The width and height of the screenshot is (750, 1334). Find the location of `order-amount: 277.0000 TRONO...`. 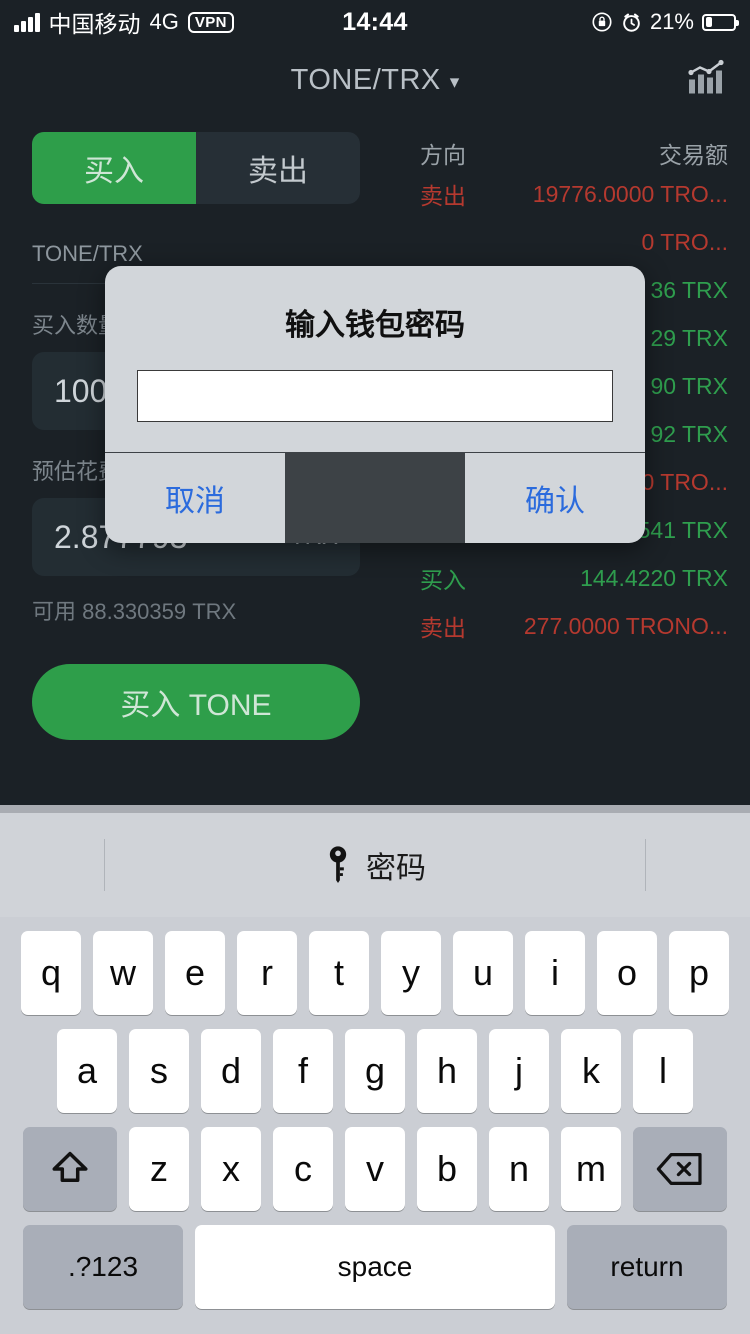

order-amount: 277.0000 TRONO... is located at coordinates (625, 625).